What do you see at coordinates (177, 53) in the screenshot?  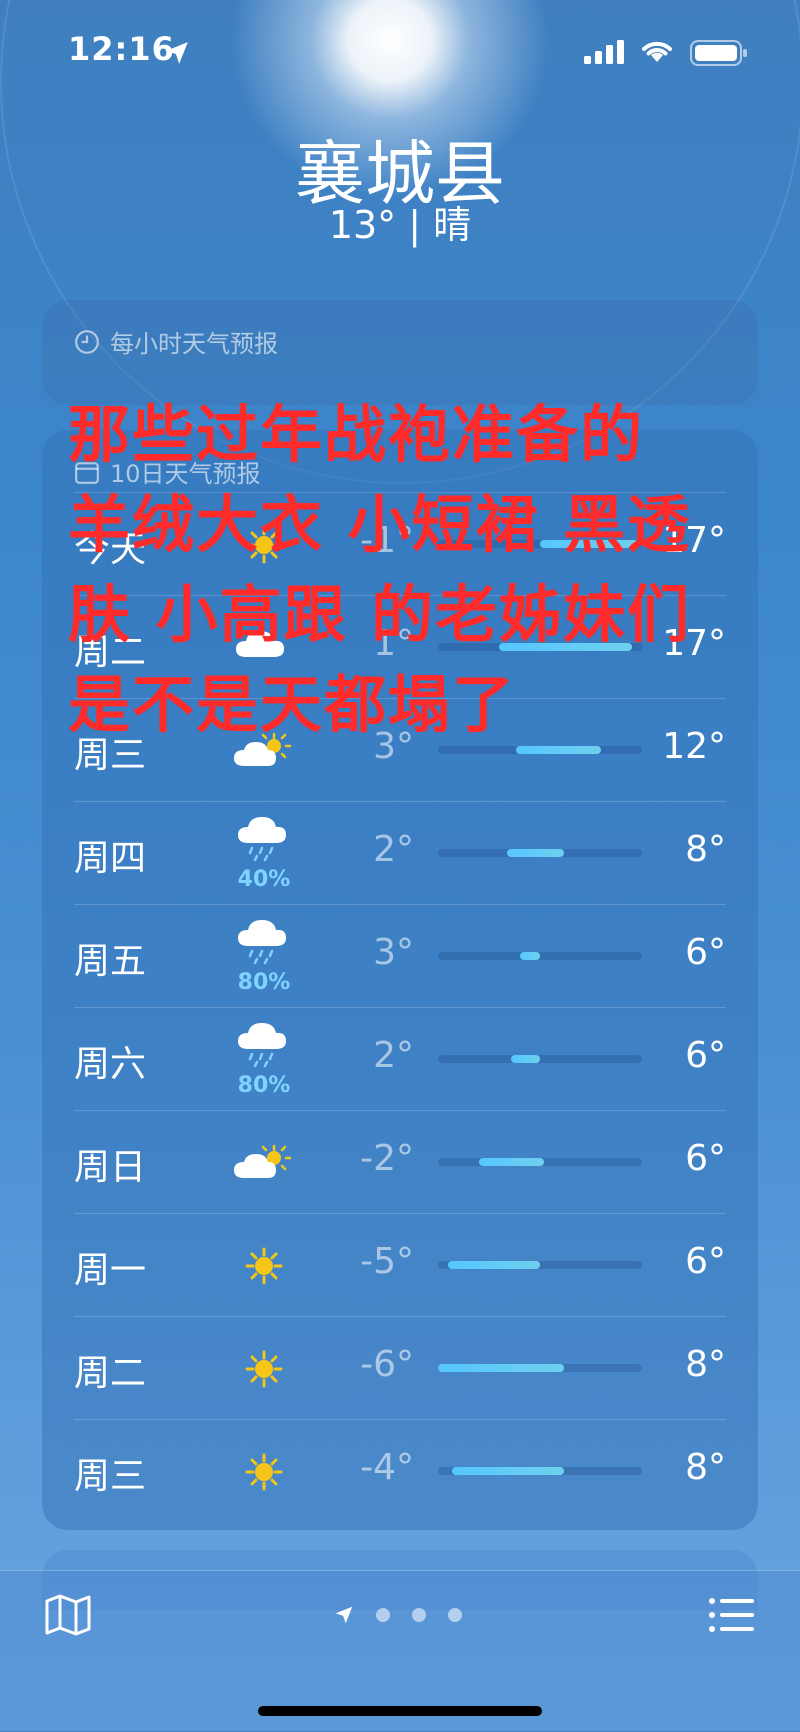 I see `location-arrow-icon` at bounding box center [177, 53].